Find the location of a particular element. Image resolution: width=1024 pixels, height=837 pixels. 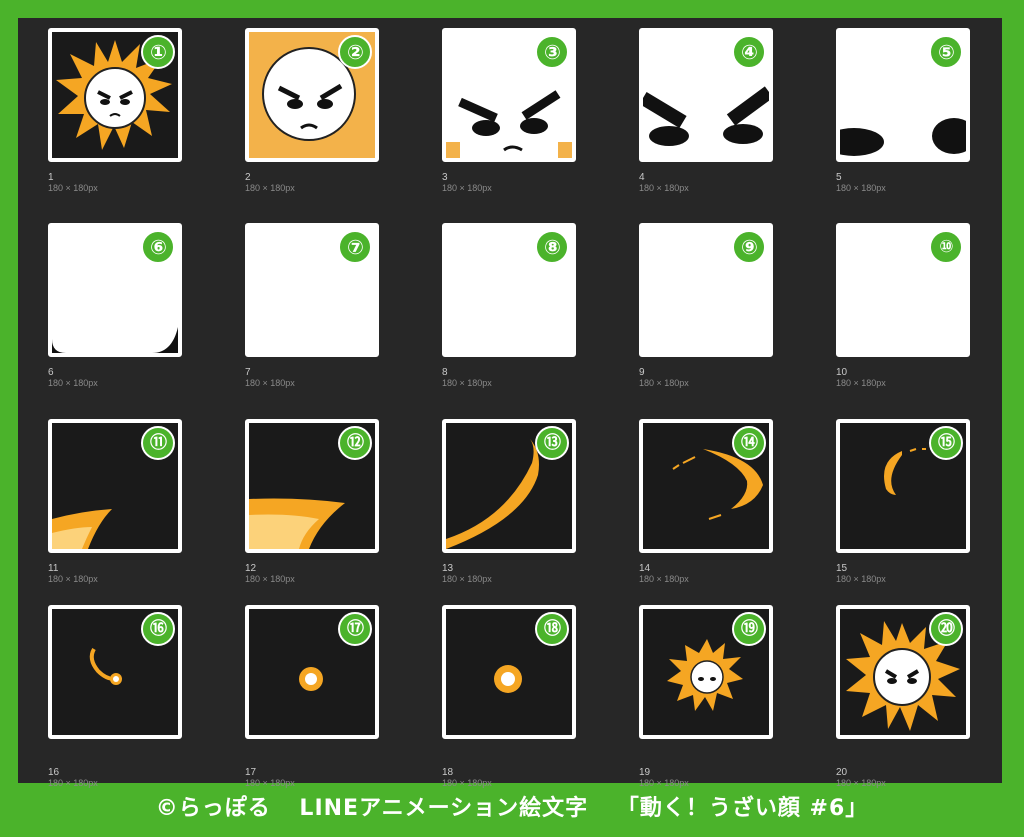

frame-18: ⑱ 18 180 × 180px is located at coordinates (532, 696).